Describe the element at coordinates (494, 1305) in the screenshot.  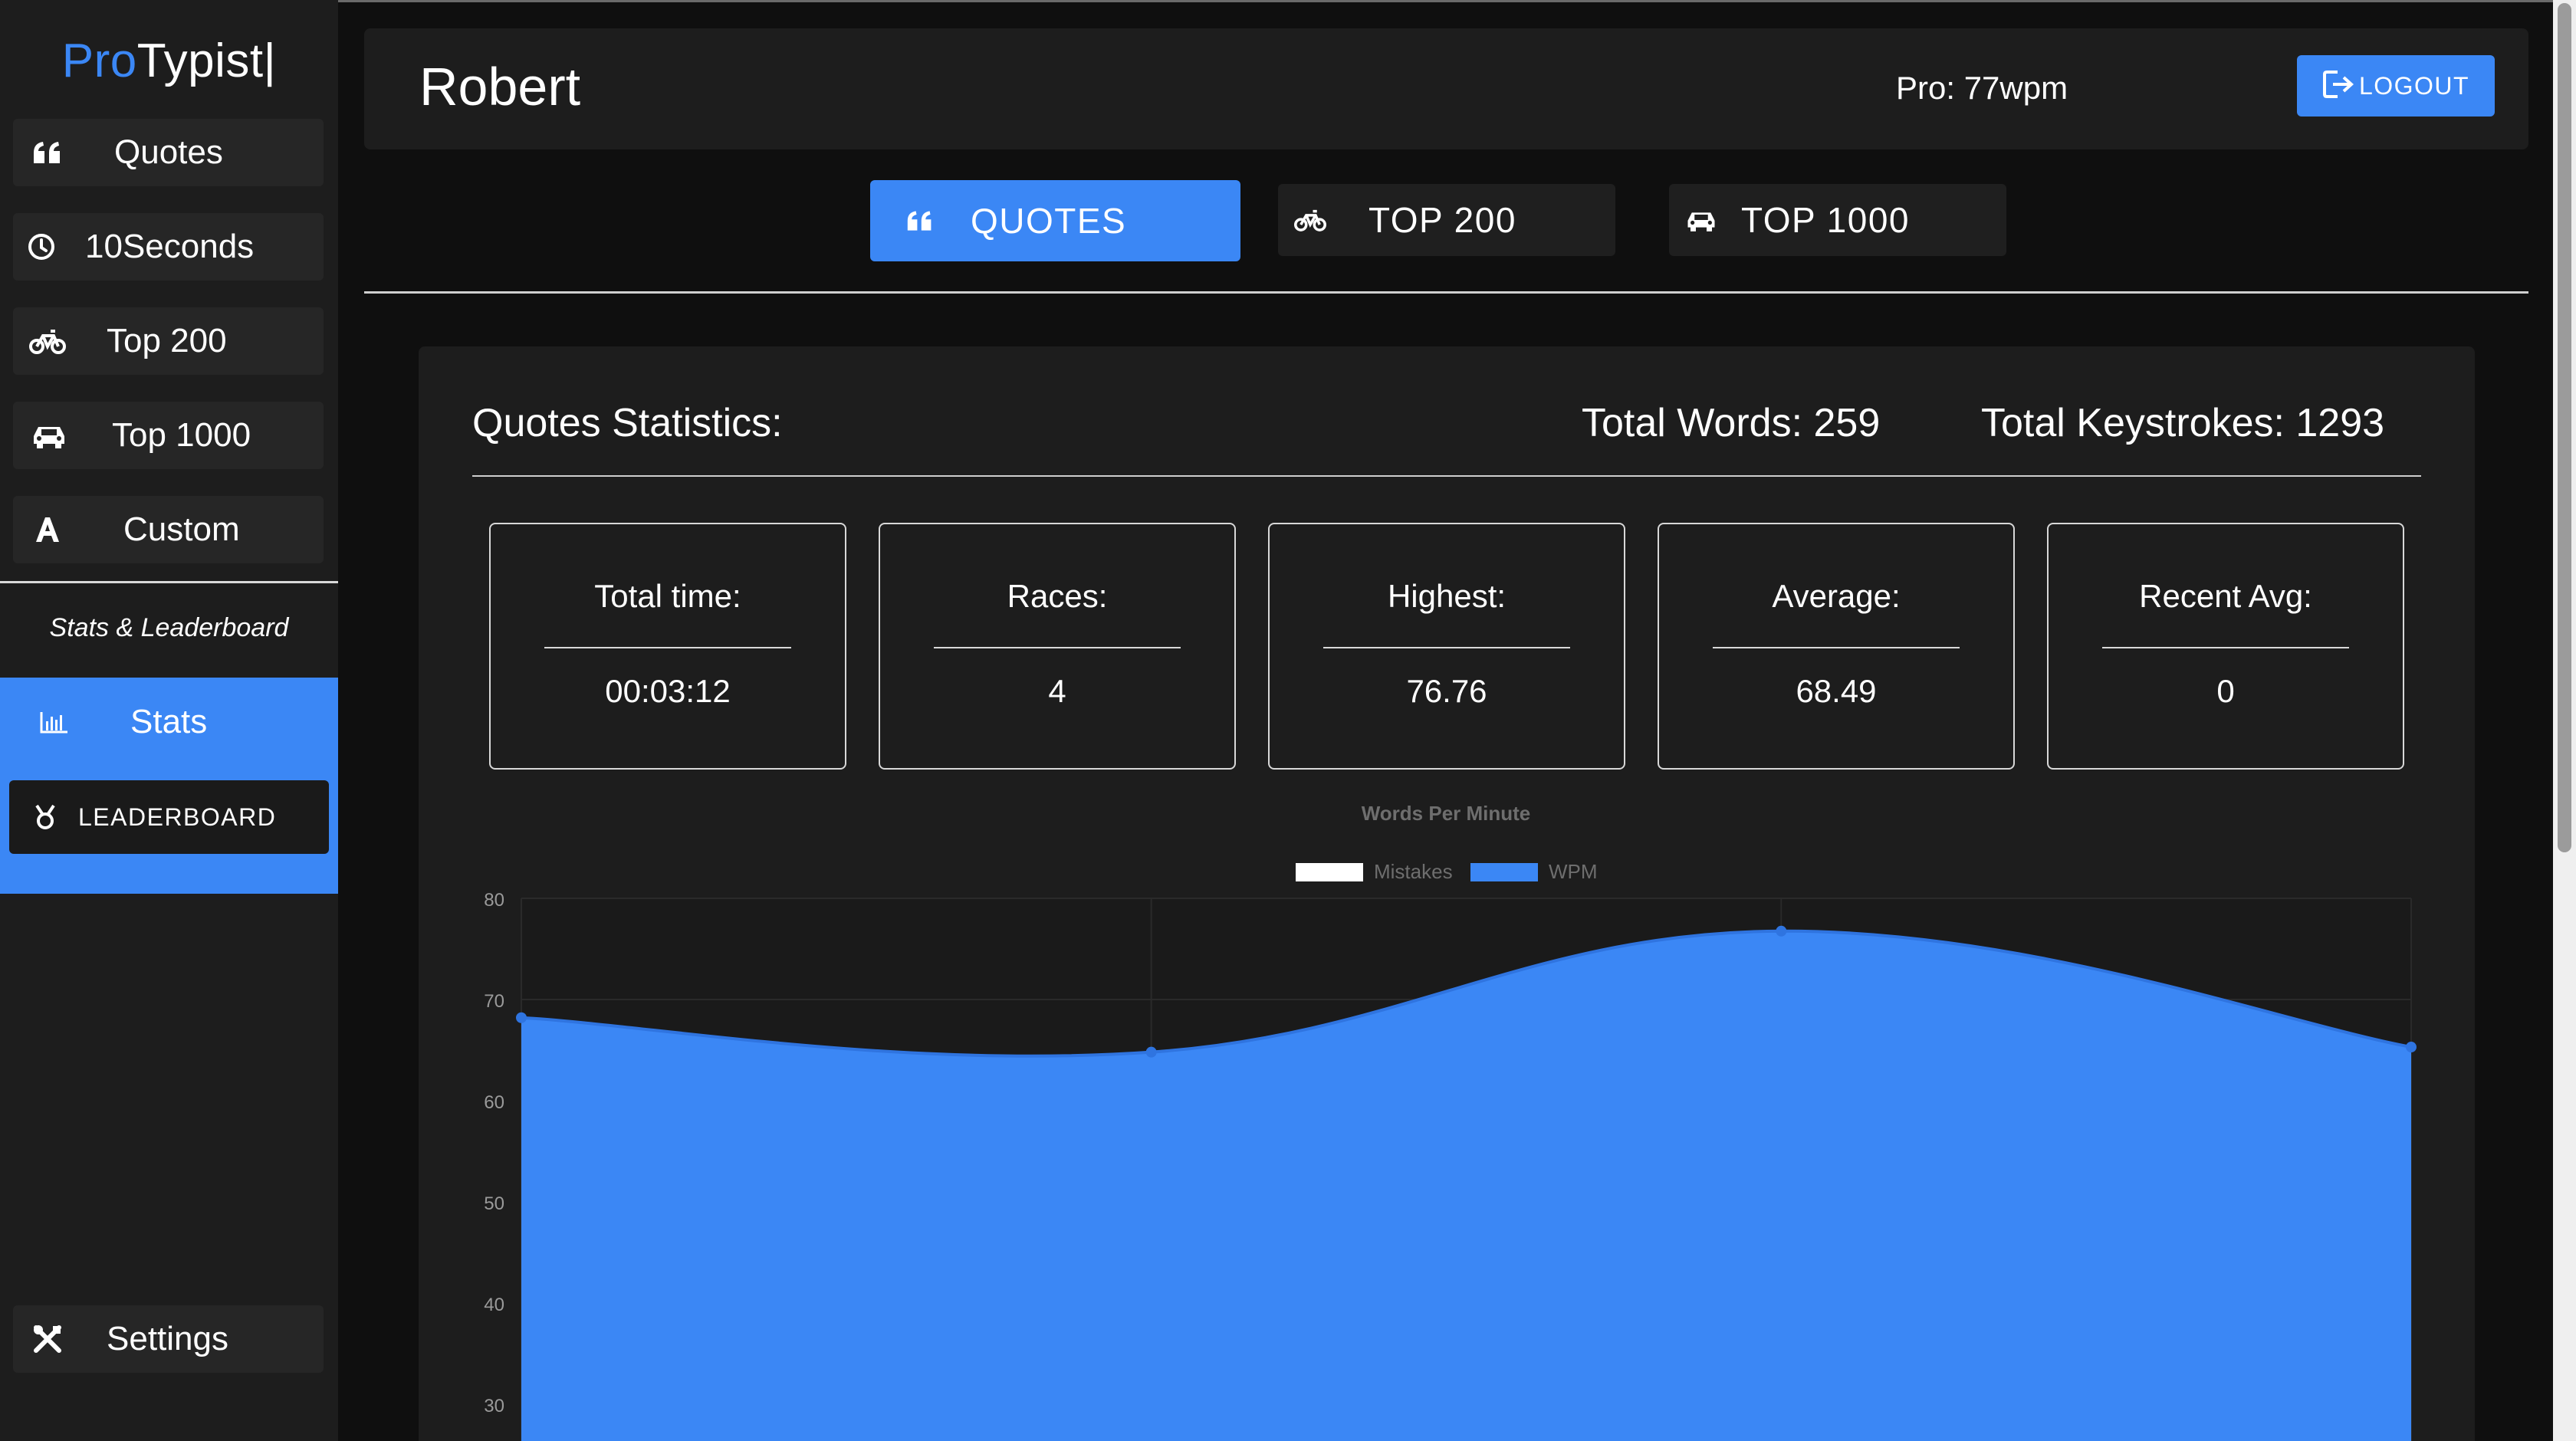
I see `chart-y-tick-label: 40` at that location.